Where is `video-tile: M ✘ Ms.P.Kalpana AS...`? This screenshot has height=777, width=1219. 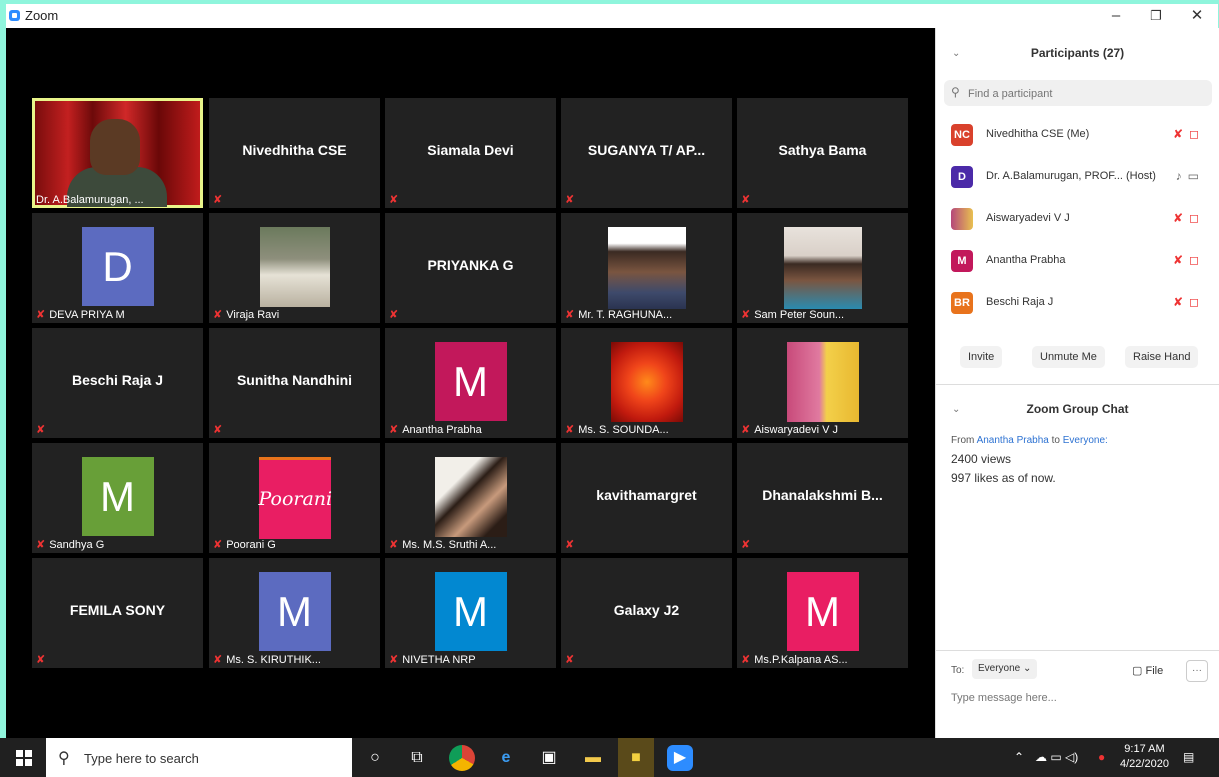 video-tile: M ✘ Ms.P.Kalpana AS... is located at coordinates (822, 613).